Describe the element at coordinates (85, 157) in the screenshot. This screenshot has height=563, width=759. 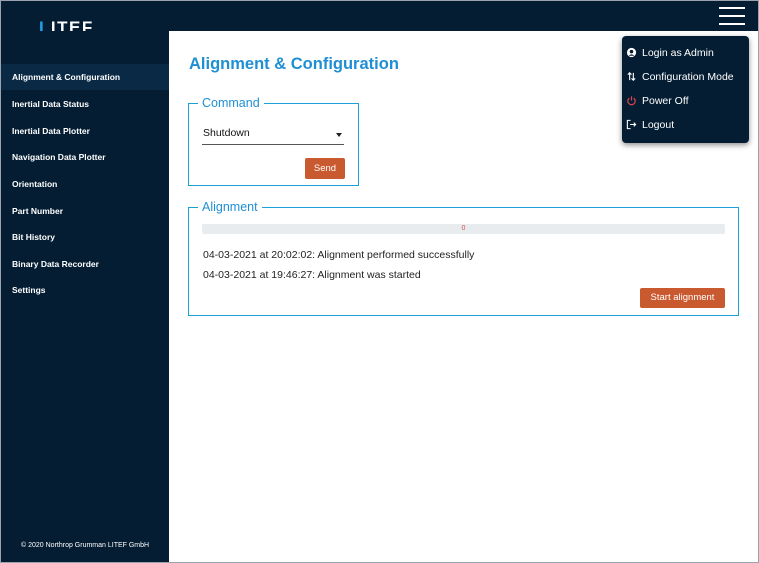
I see `sidebar-item-navigation-data-plotter: Navigation Data Plotter` at that location.